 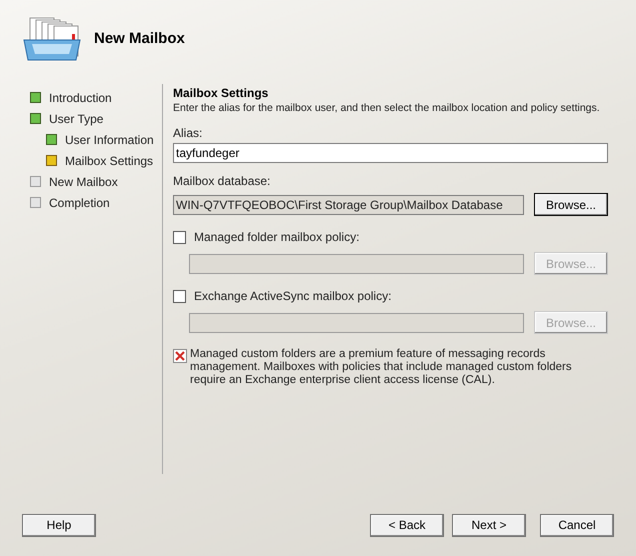 I want to click on database-field: WIN-Q7VTFQEOBOC\First Storage Group\Mailbox Database, so click(x=348, y=204).